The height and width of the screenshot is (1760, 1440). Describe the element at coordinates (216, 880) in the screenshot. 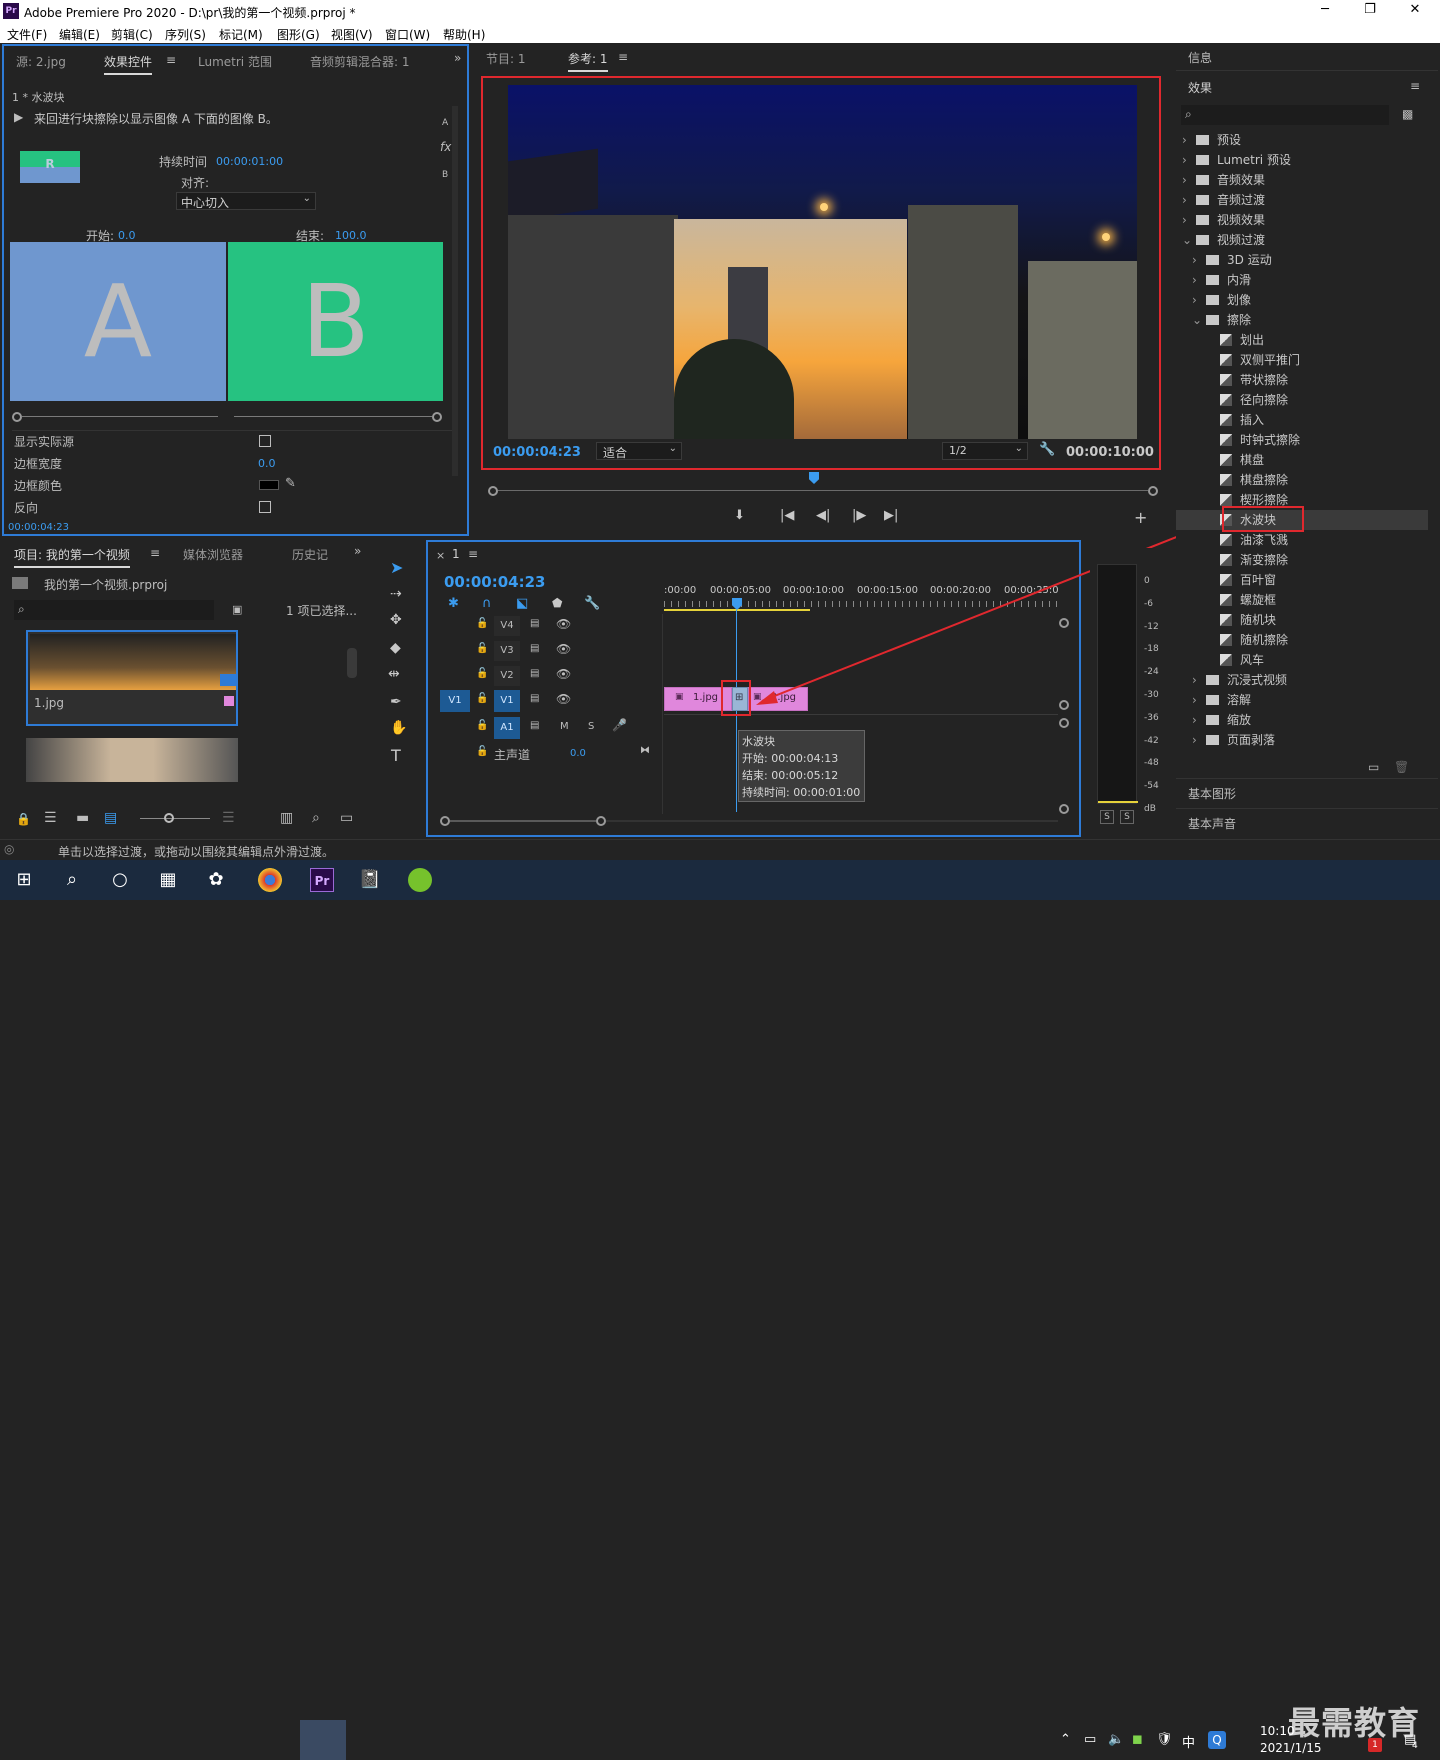

I see `pinwheel-app-icon: ✿` at that location.